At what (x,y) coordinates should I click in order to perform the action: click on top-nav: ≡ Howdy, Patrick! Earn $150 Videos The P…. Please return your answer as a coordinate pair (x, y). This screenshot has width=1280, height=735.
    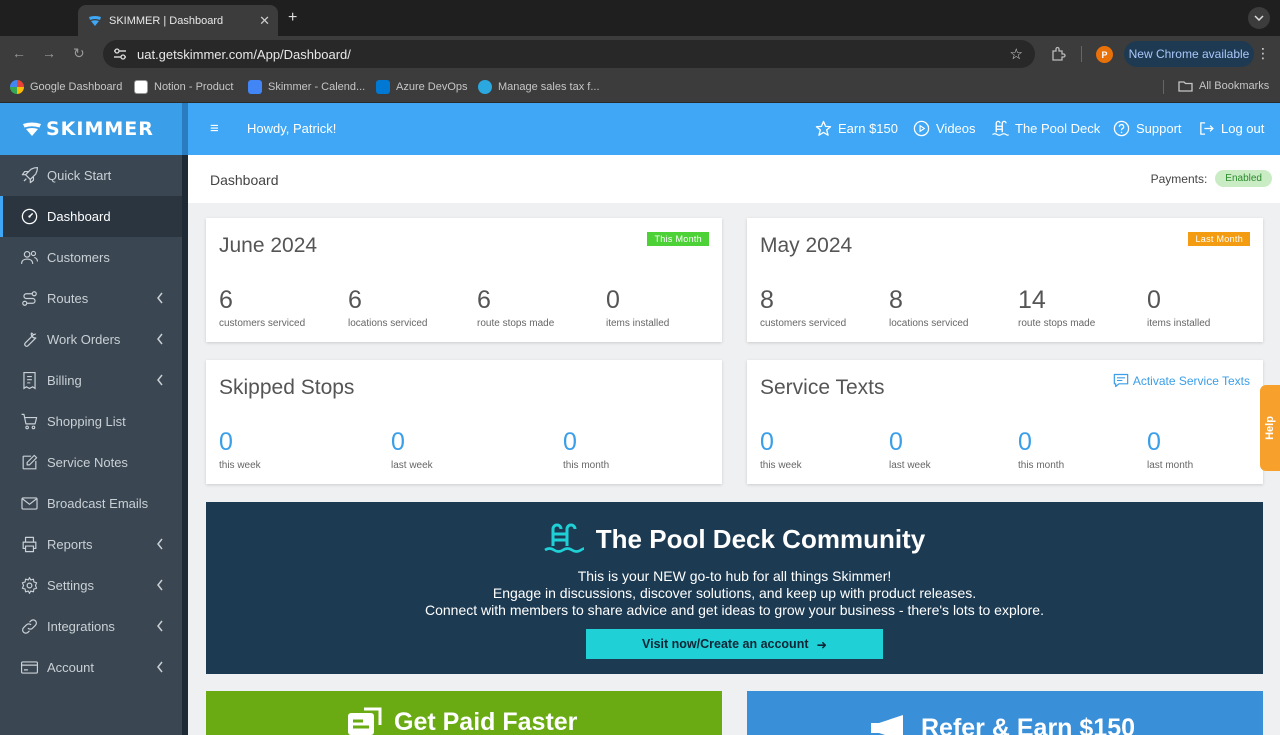
    Looking at the image, I should click on (734, 129).